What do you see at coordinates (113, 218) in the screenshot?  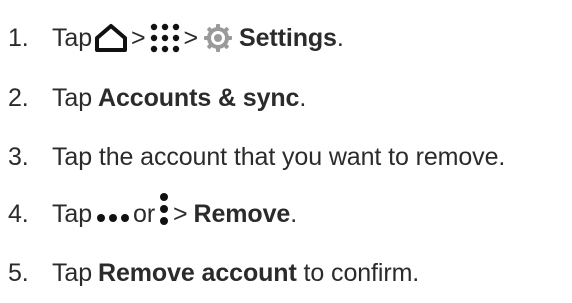 I see `more-horizontal-icon` at bounding box center [113, 218].